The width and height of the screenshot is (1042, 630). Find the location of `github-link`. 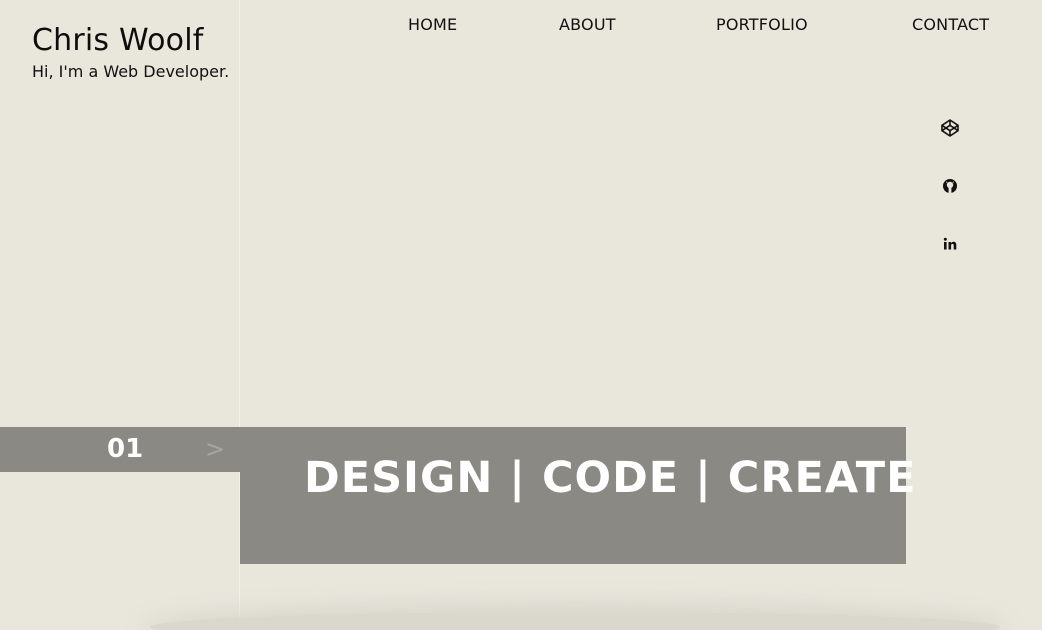

github-link is located at coordinates (950, 186).